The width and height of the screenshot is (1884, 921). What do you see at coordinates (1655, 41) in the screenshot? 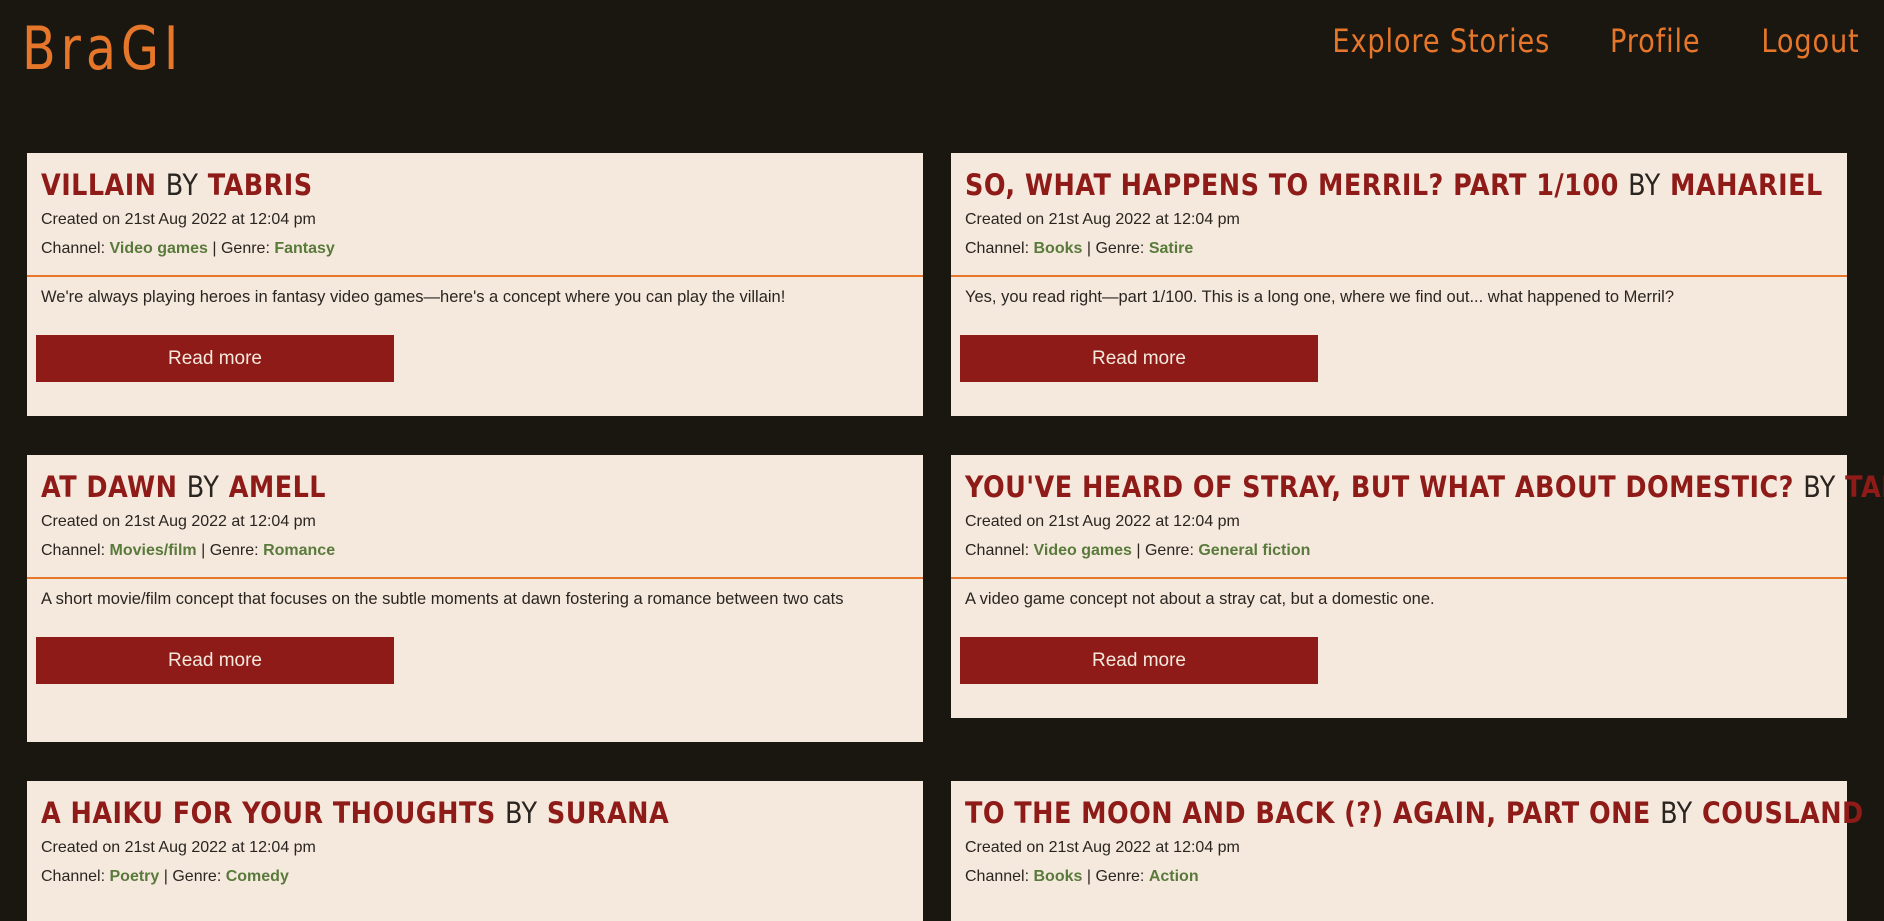
I see `nav-profile: Profile` at bounding box center [1655, 41].